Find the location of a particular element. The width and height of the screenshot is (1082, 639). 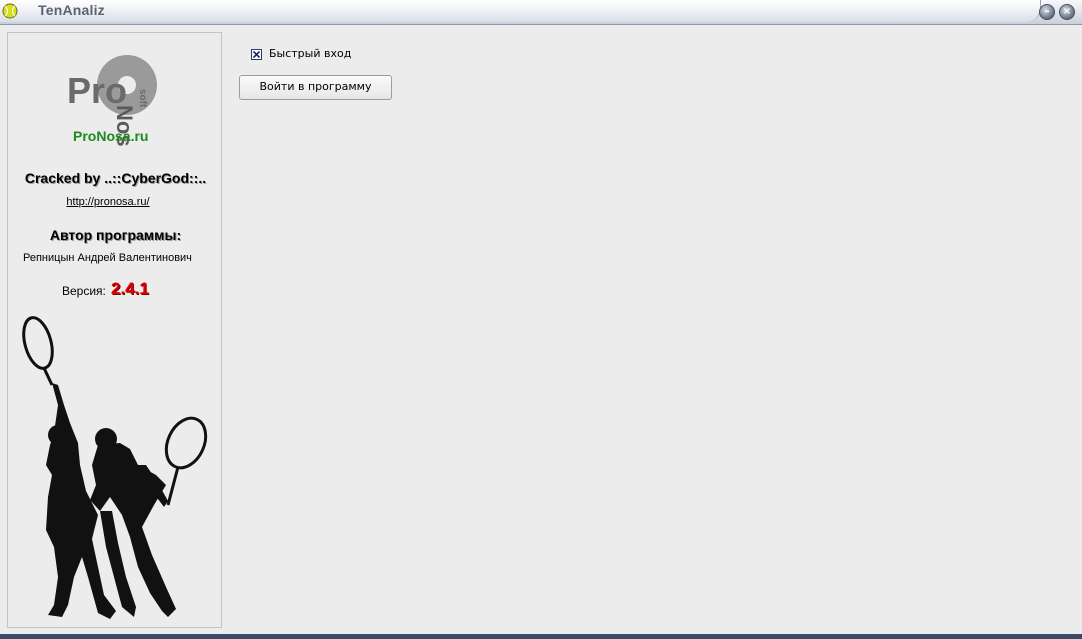

logo-caption: ProNosa.ru is located at coordinates (110, 136).